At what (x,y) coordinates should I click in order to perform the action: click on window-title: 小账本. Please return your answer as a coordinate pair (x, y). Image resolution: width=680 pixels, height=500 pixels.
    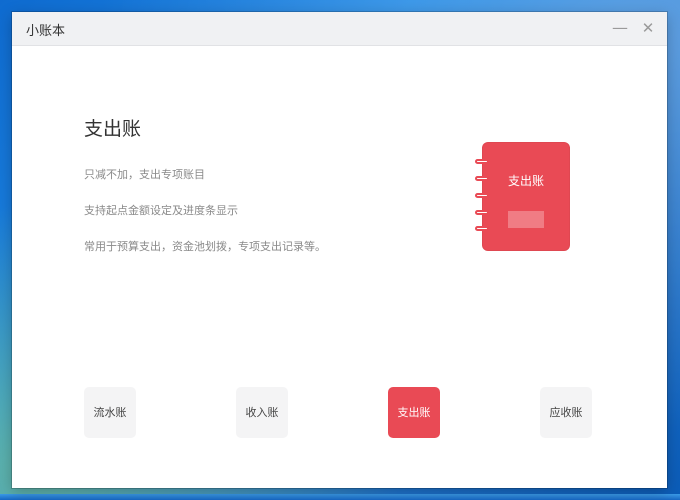
    Looking at the image, I should click on (46, 31).